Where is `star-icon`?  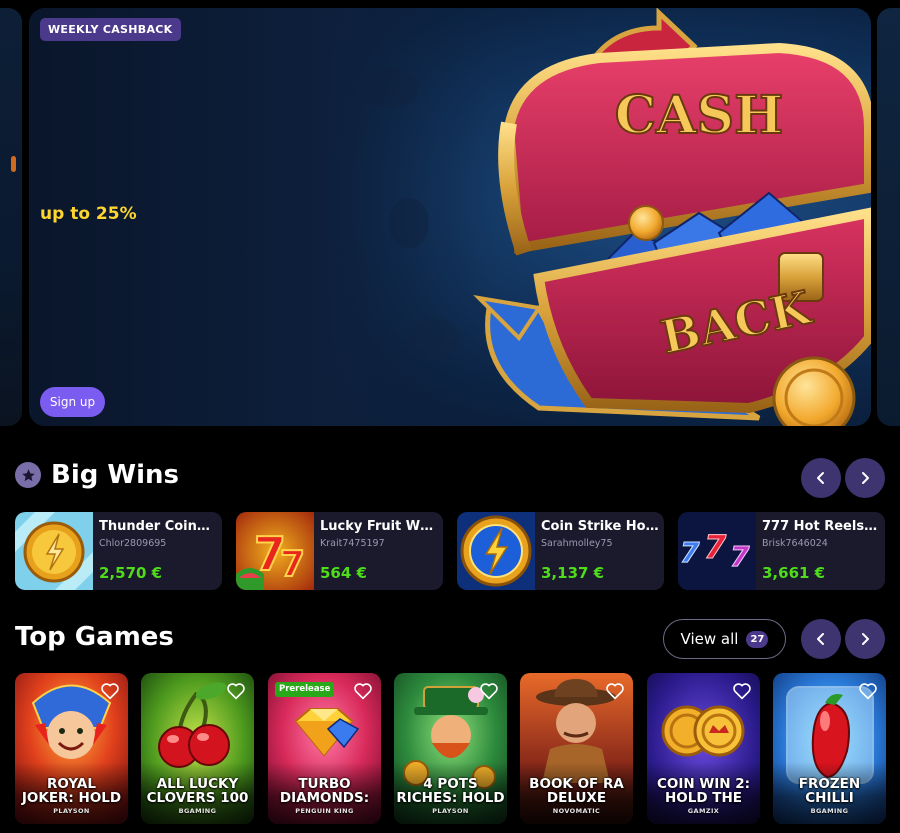 star-icon is located at coordinates (28, 475).